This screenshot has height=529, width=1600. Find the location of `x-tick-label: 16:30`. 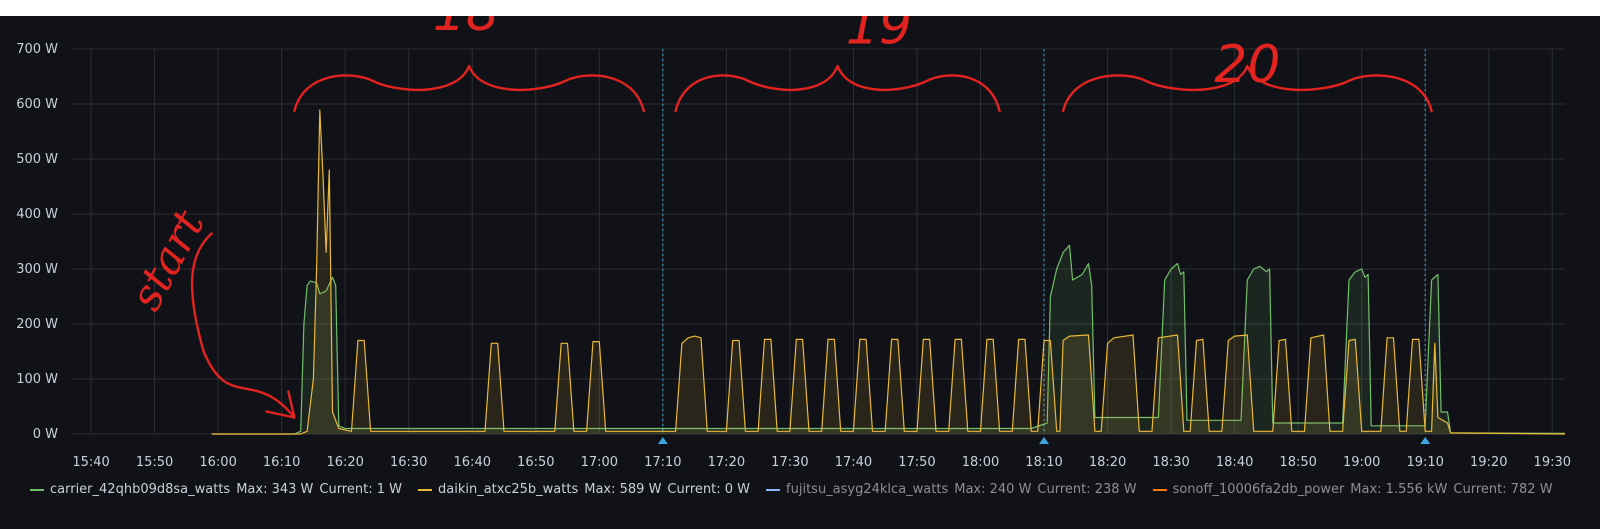

x-tick-label: 16:30 is located at coordinates (408, 462).